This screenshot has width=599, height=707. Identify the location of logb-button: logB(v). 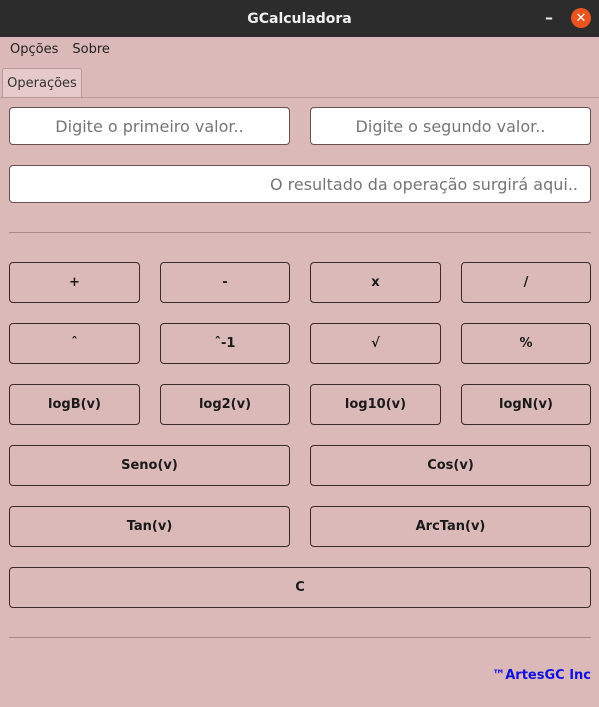
(74, 404).